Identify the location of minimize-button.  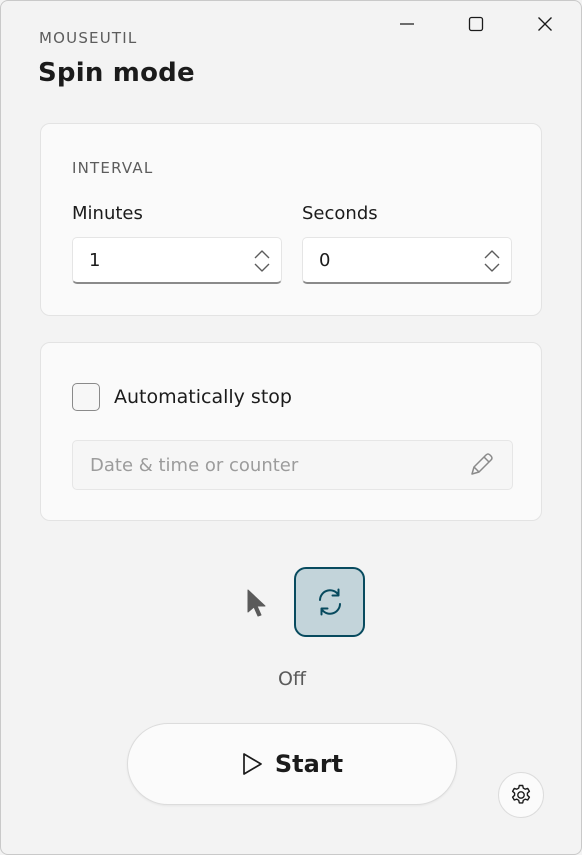
(407, 24).